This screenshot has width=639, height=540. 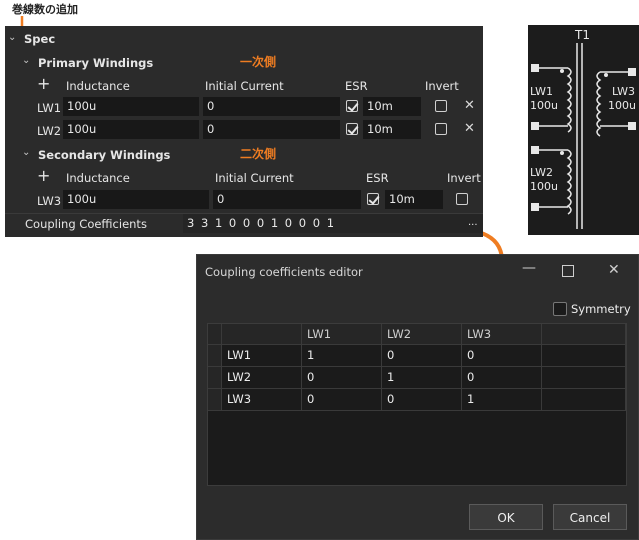 I want to click on winding-name: LW2, so click(x=49, y=131).